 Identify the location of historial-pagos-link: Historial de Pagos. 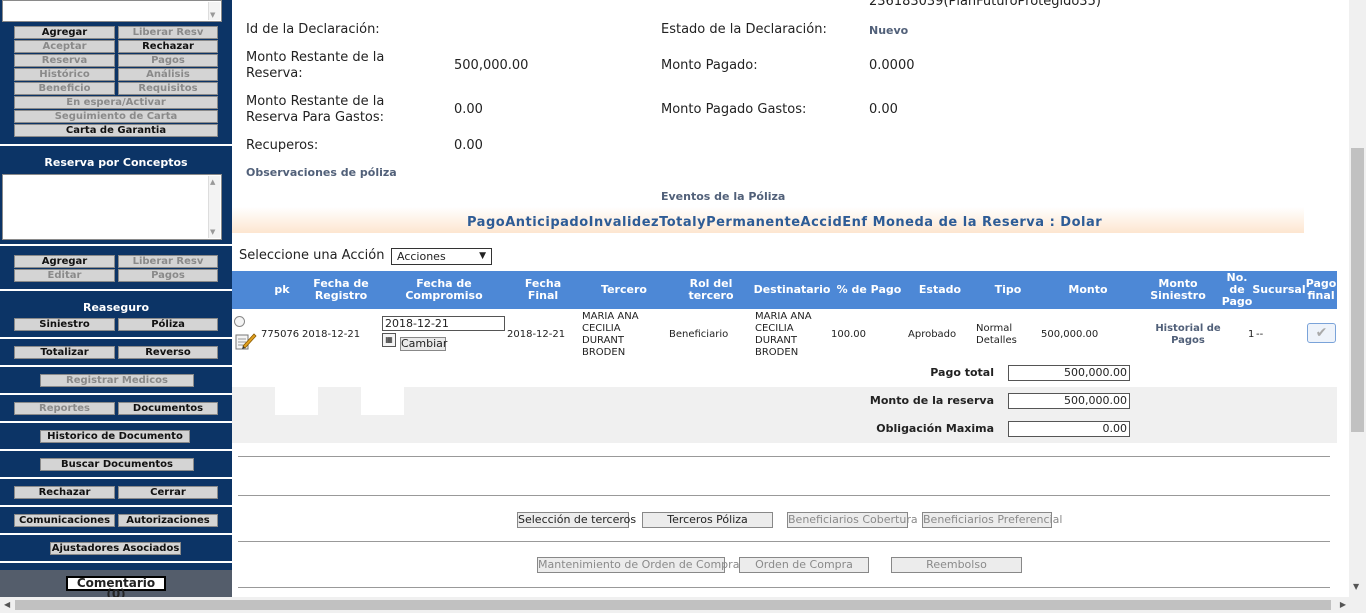
(1188, 335).